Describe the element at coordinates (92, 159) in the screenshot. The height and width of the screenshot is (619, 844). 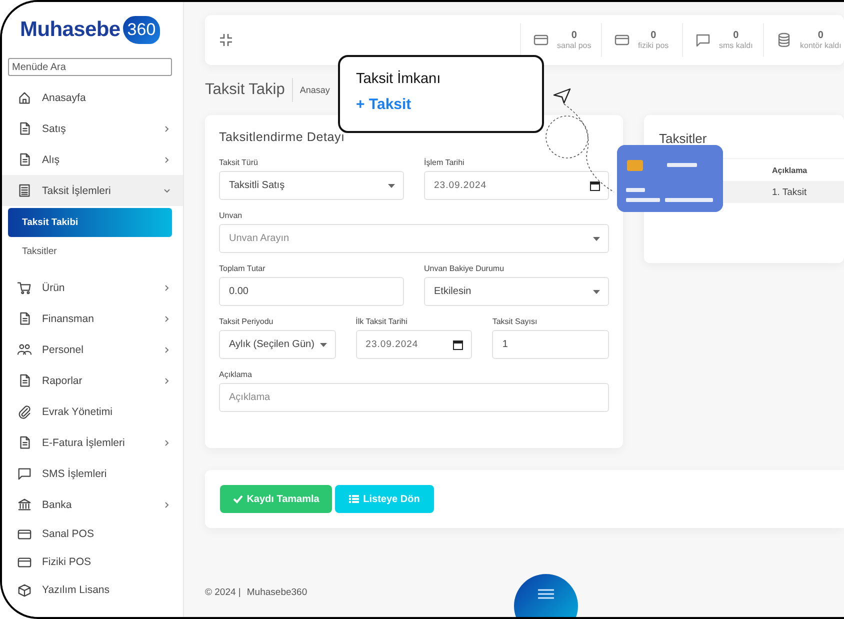
I see `sidebar-item: Alış` at that location.